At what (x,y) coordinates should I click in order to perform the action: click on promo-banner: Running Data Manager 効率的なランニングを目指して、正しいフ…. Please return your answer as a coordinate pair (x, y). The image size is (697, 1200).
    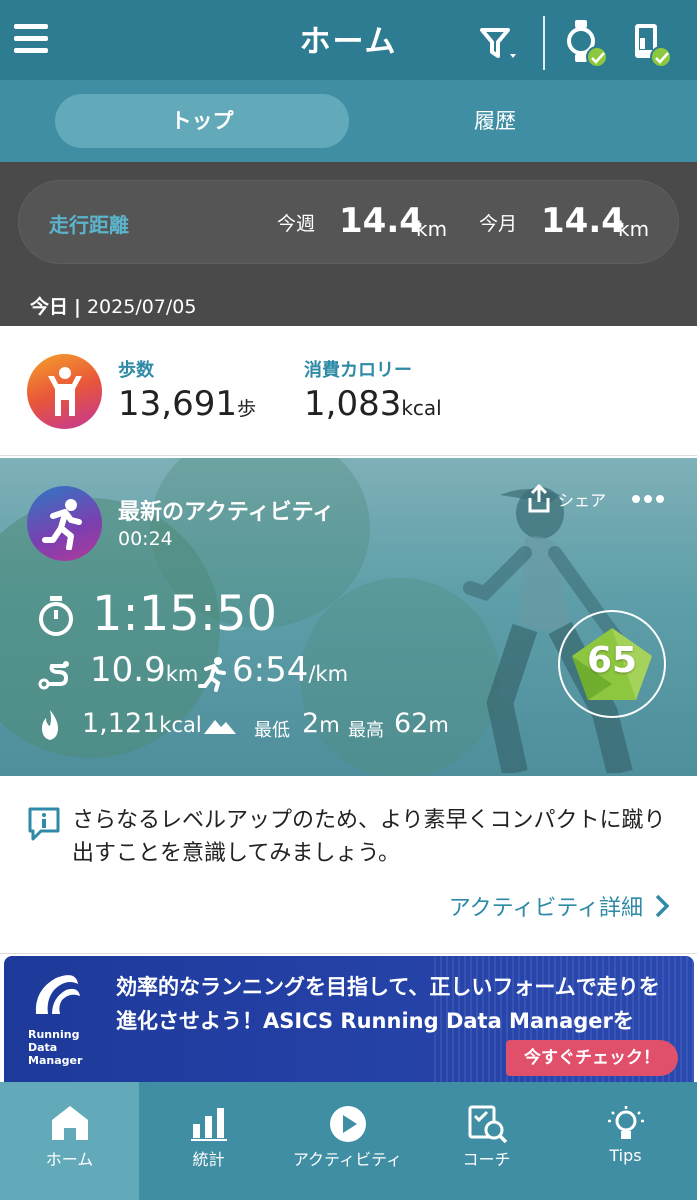
    Looking at the image, I should click on (349, 1019).